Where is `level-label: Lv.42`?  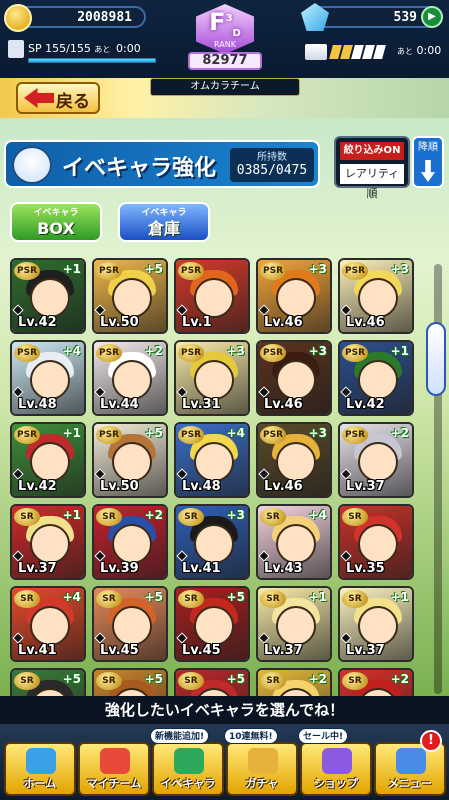 level-label: Lv.42 is located at coordinates (365, 404).